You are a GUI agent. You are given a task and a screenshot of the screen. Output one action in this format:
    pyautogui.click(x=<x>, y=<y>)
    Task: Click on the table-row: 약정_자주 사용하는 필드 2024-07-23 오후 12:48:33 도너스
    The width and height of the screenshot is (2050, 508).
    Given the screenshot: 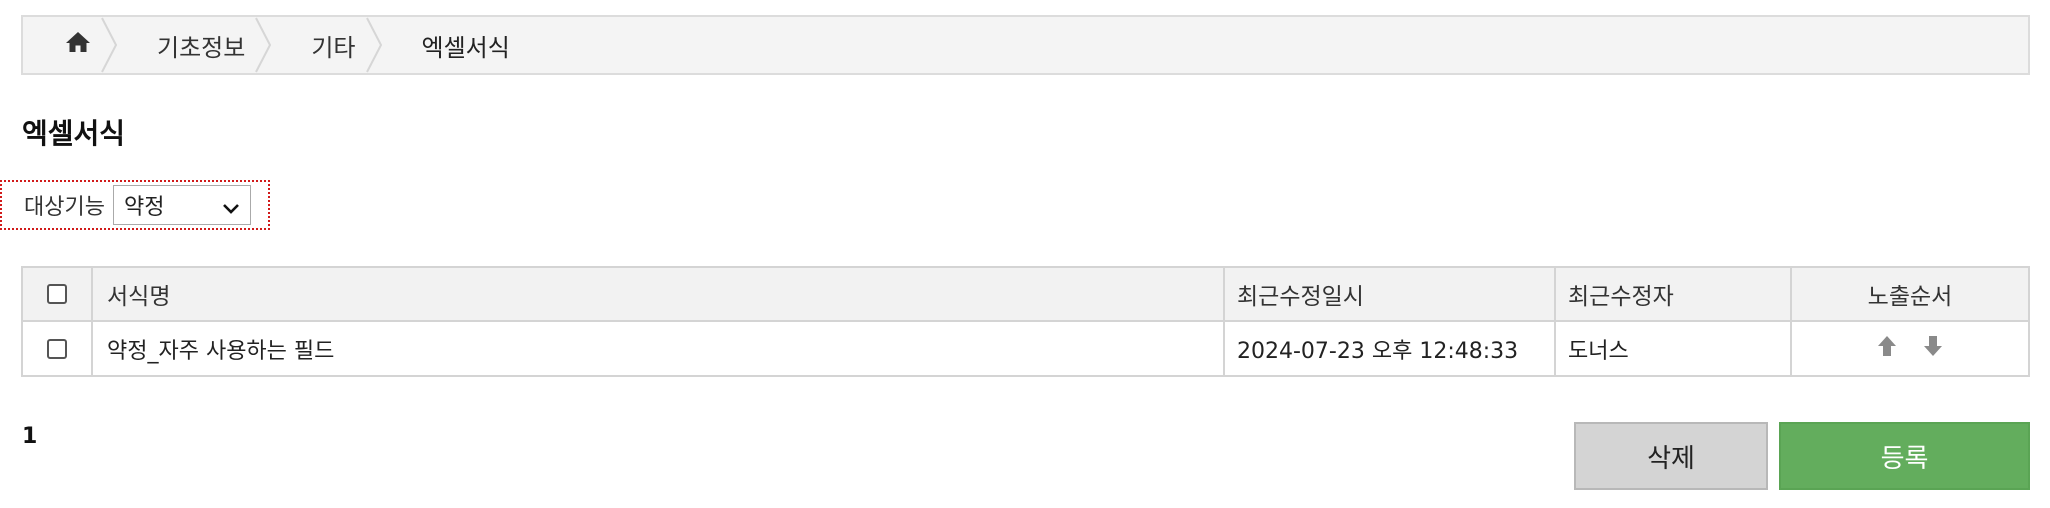 What is the action you would take?
    pyautogui.click(x=1025, y=348)
    